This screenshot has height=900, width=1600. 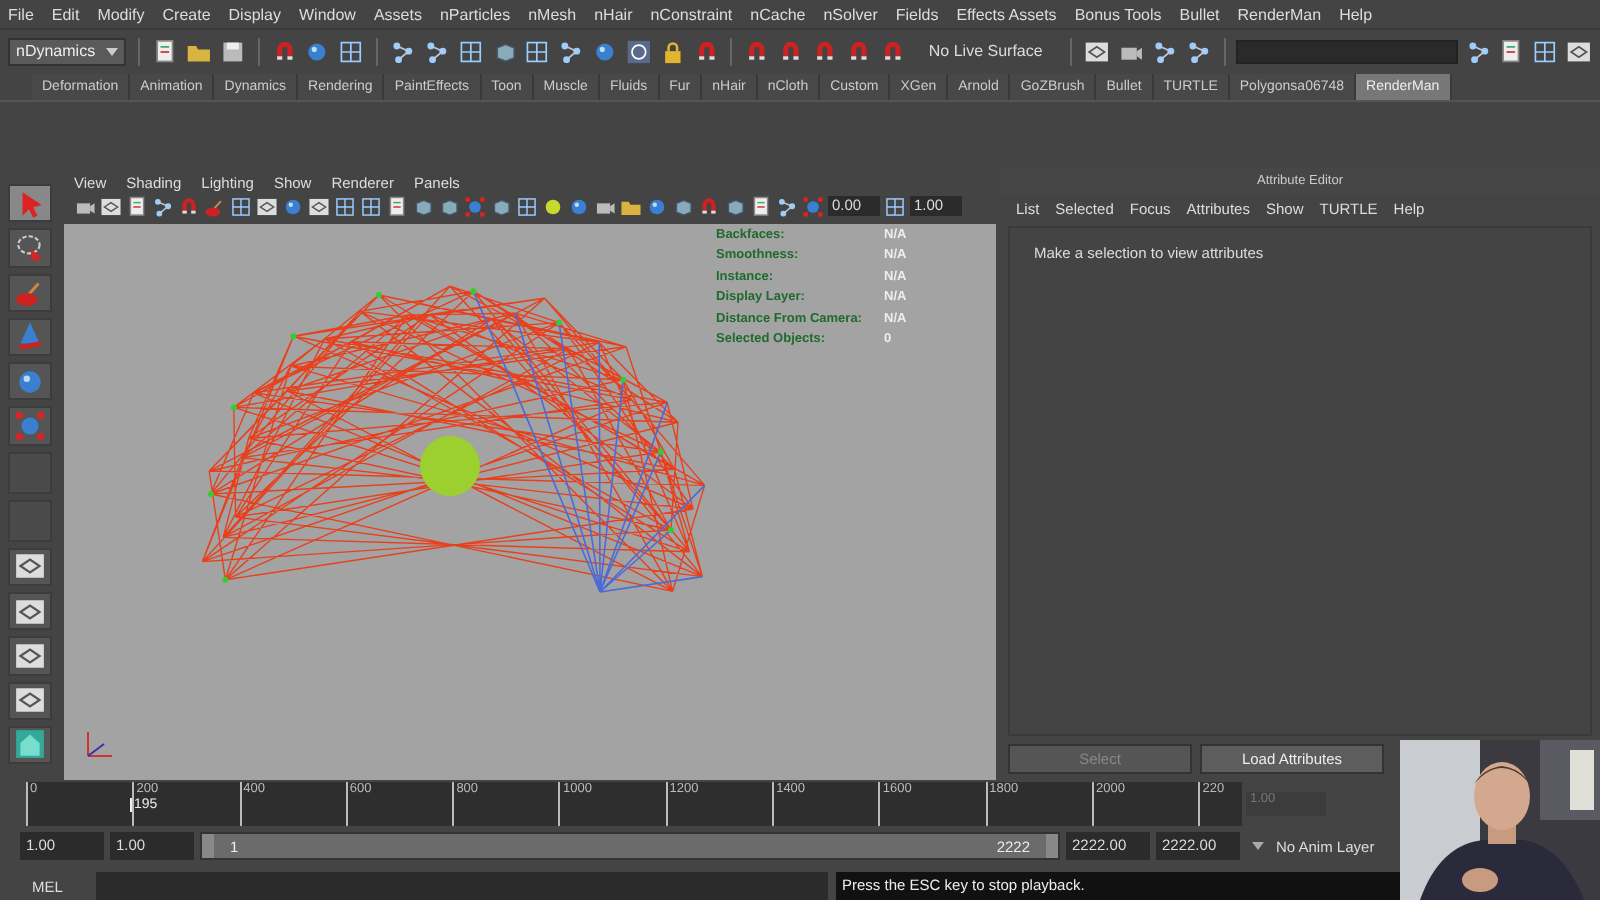 What do you see at coordinates (30, 247) in the screenshot?
I see `lasso-icon` at bounding box center [30, 247].